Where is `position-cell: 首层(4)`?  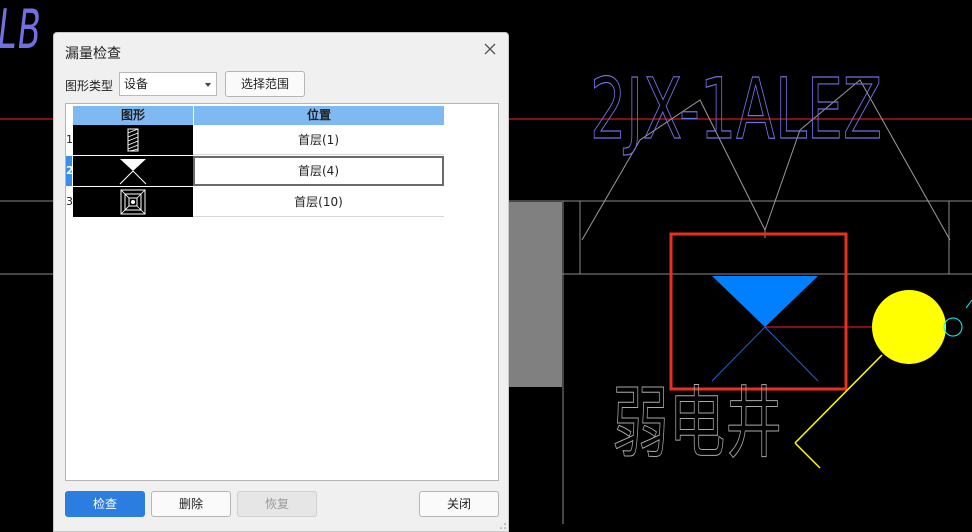
position-cell: 首层(4) is located at coordinates (318, 171).